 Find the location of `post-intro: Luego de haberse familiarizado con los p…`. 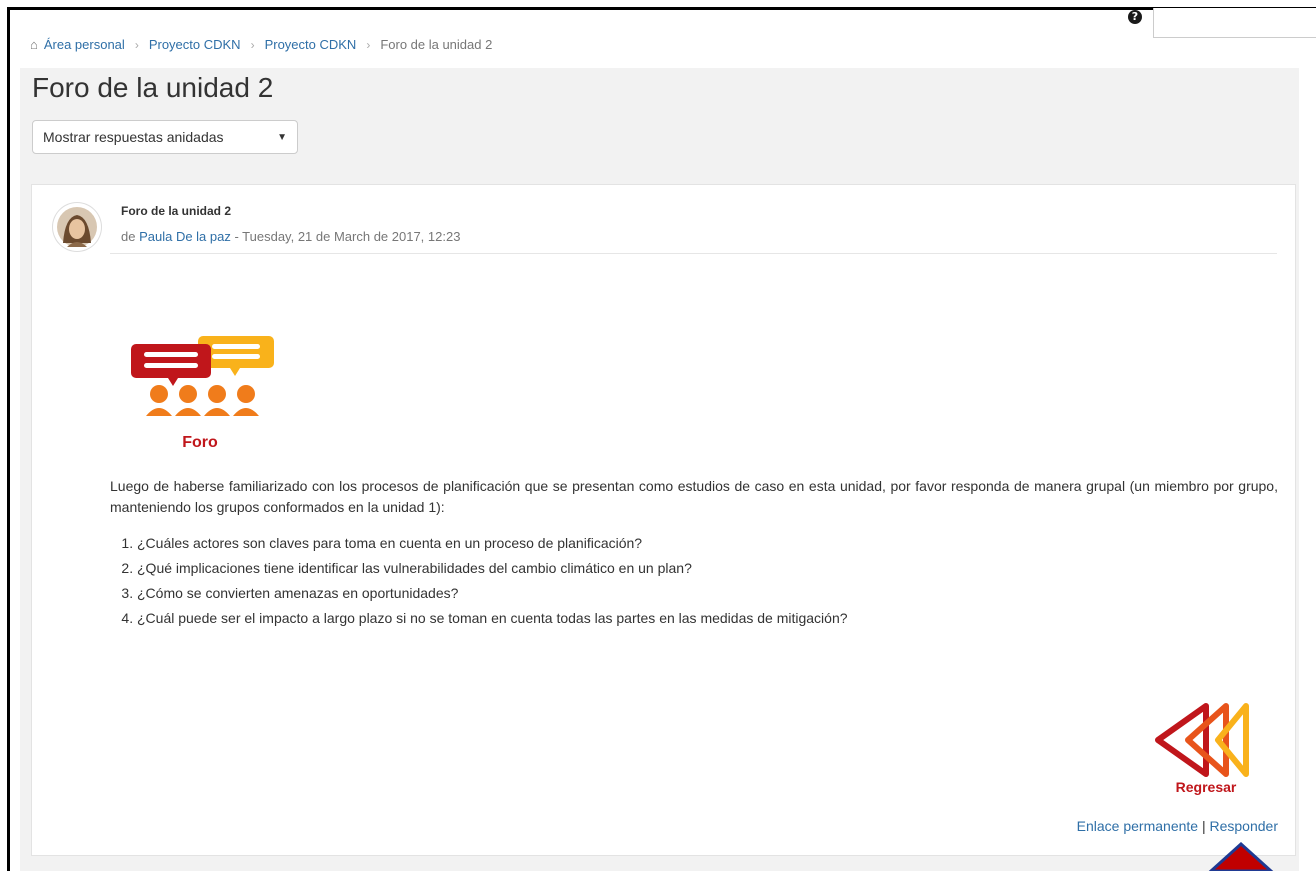

post-intro: Luego de haberse familiarizado con los p… is located at coordinates (694, 496).